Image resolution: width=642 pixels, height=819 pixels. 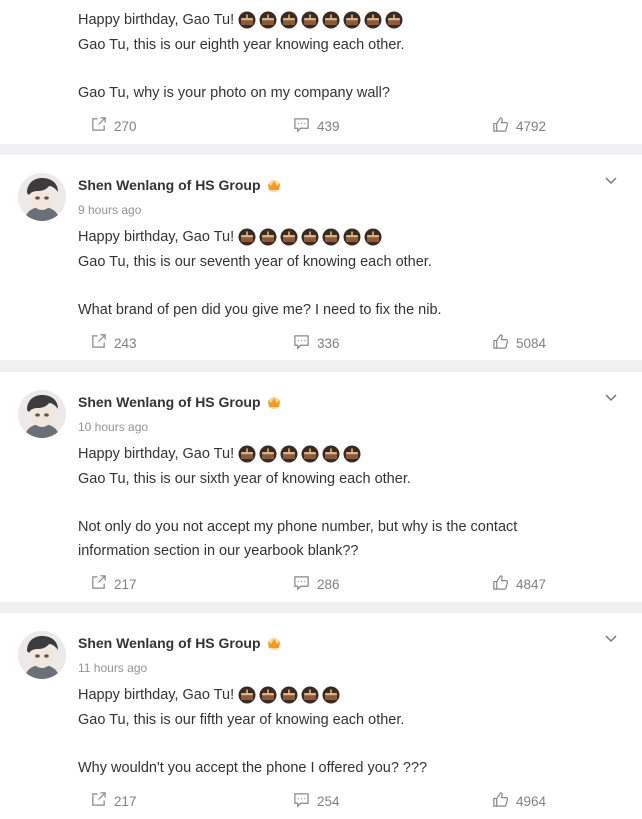 I want to click on like-count: 4964, so click(x=531, y=801).